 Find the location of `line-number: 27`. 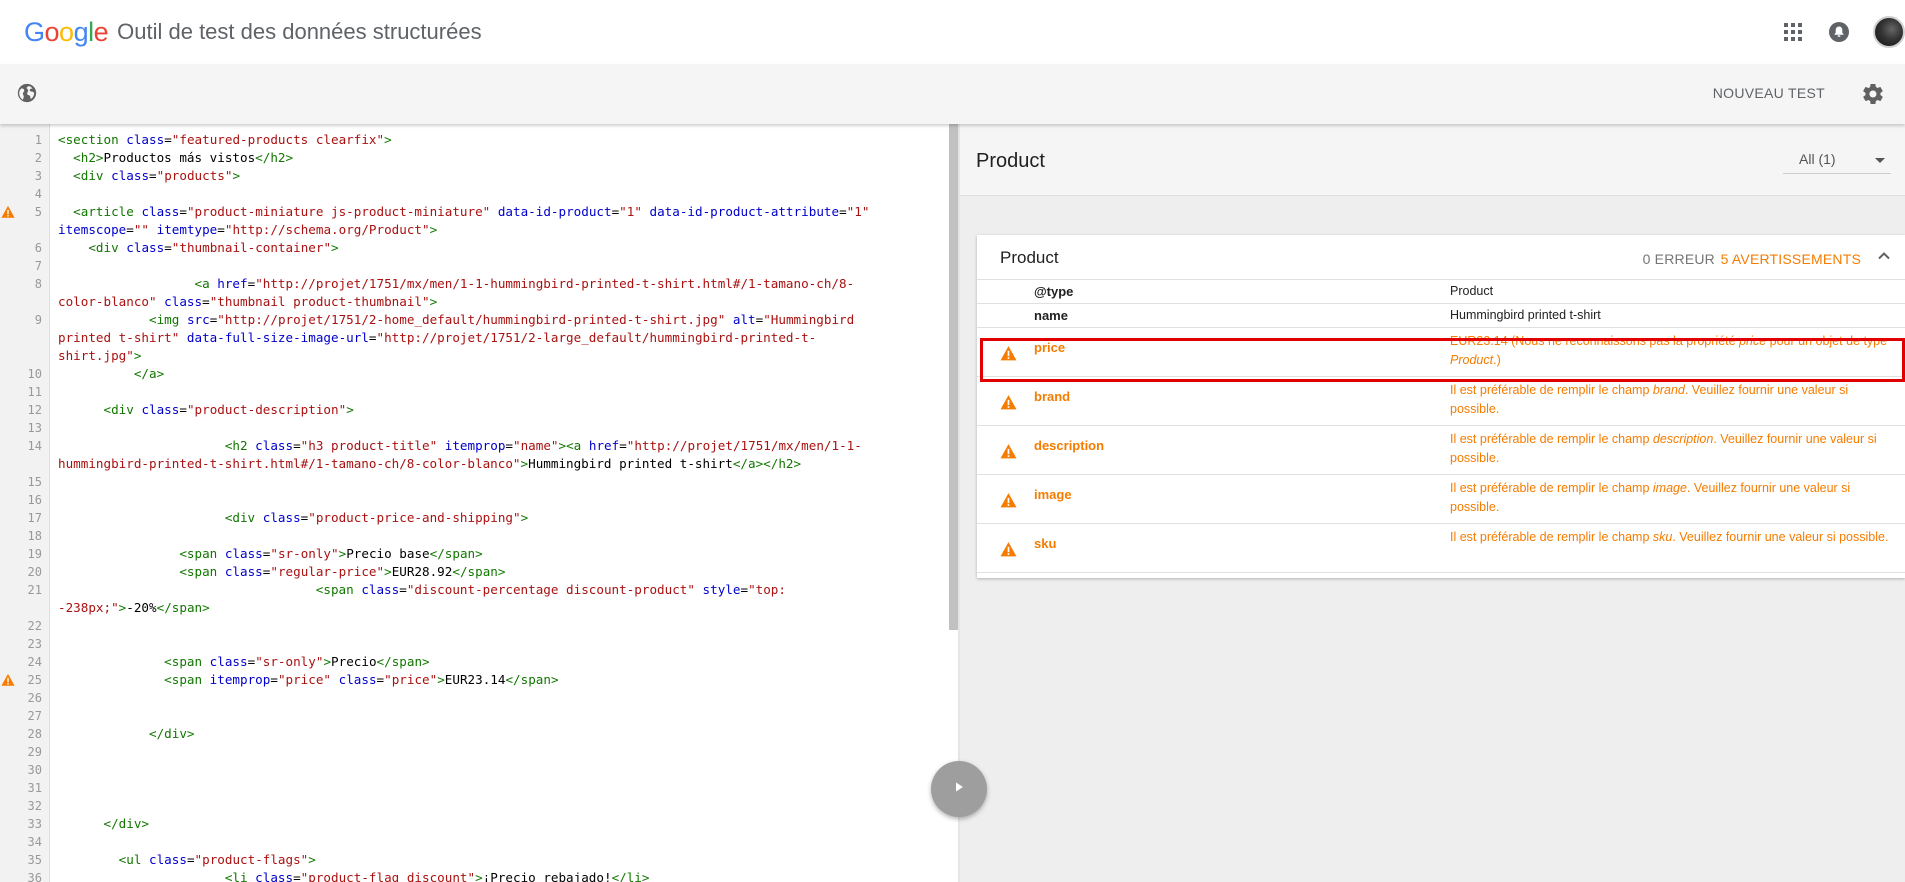

line-number: 27 is located at coordinates (34, 716).